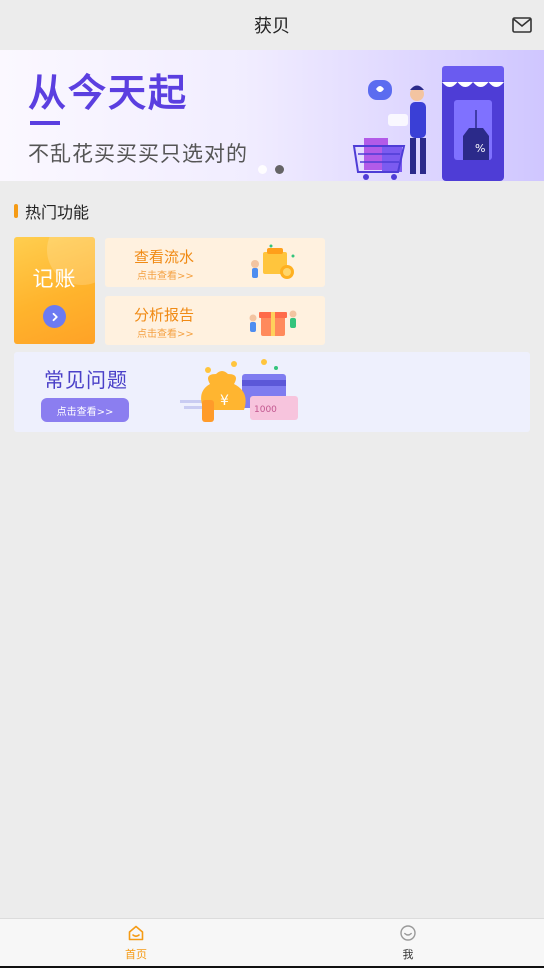  What do you see at coordinates (164, 257) in the screenshot?
I see `transactions-title: 查看流水` at bounding box center [164, 257].